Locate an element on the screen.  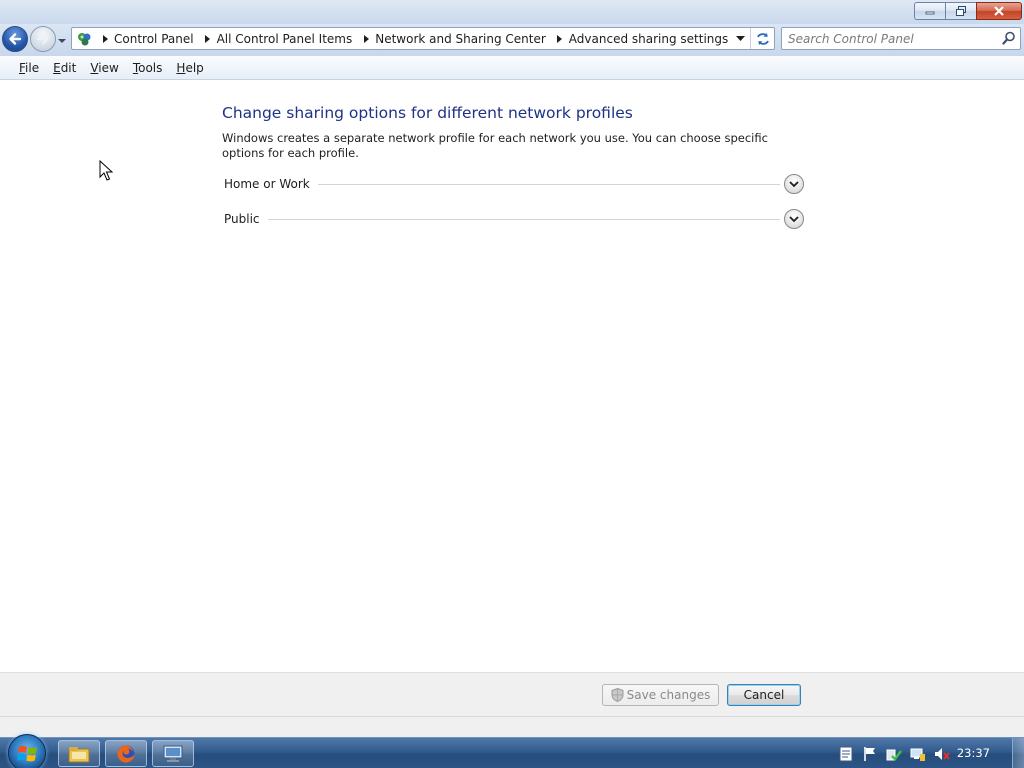
minimize-button is located at coordinates (929, 11).